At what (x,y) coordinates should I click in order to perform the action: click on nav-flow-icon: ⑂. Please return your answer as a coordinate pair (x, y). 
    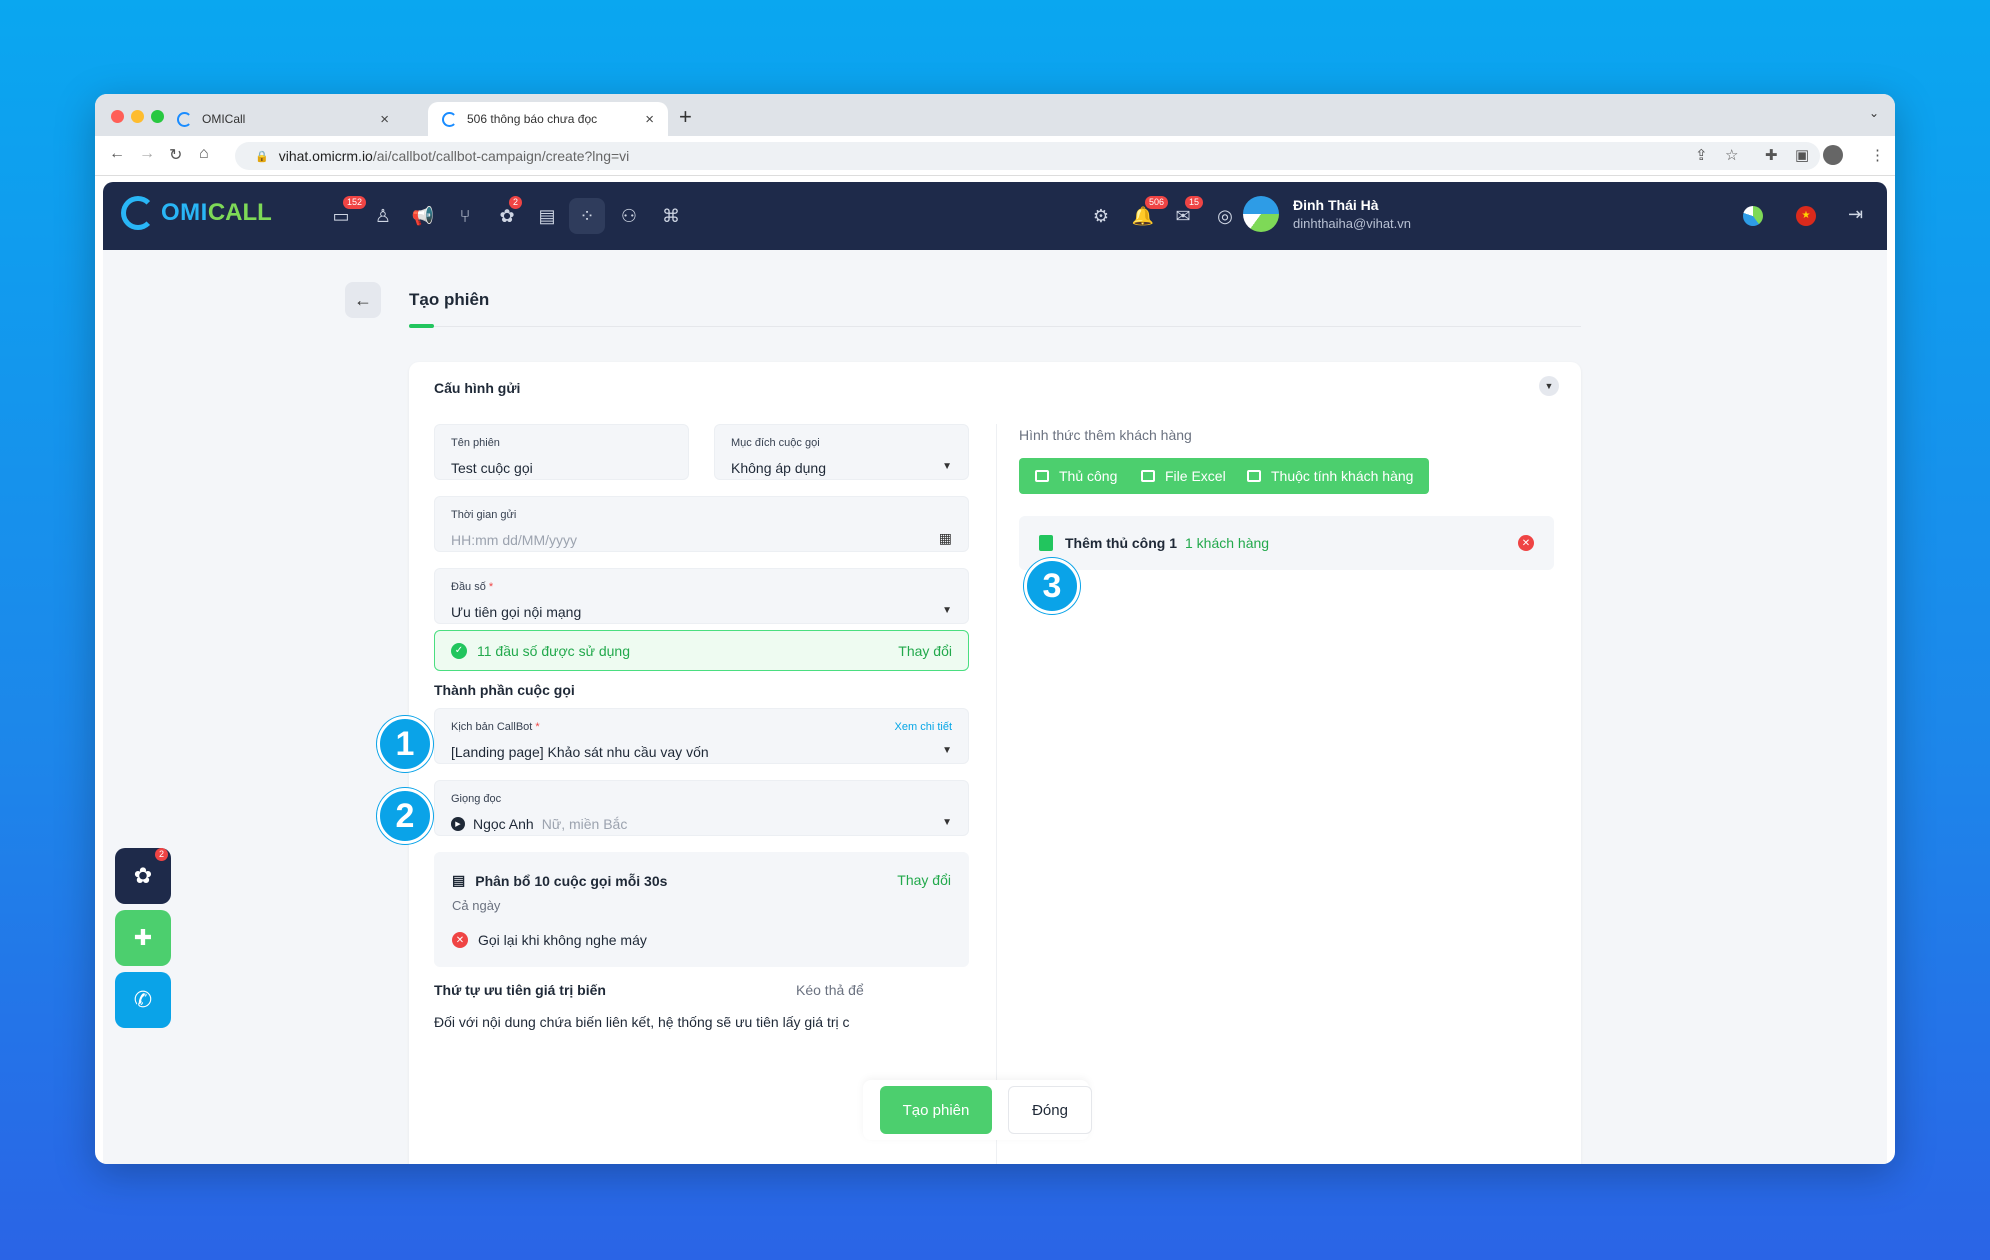
    Looking at the image, I should click on (465, 216).